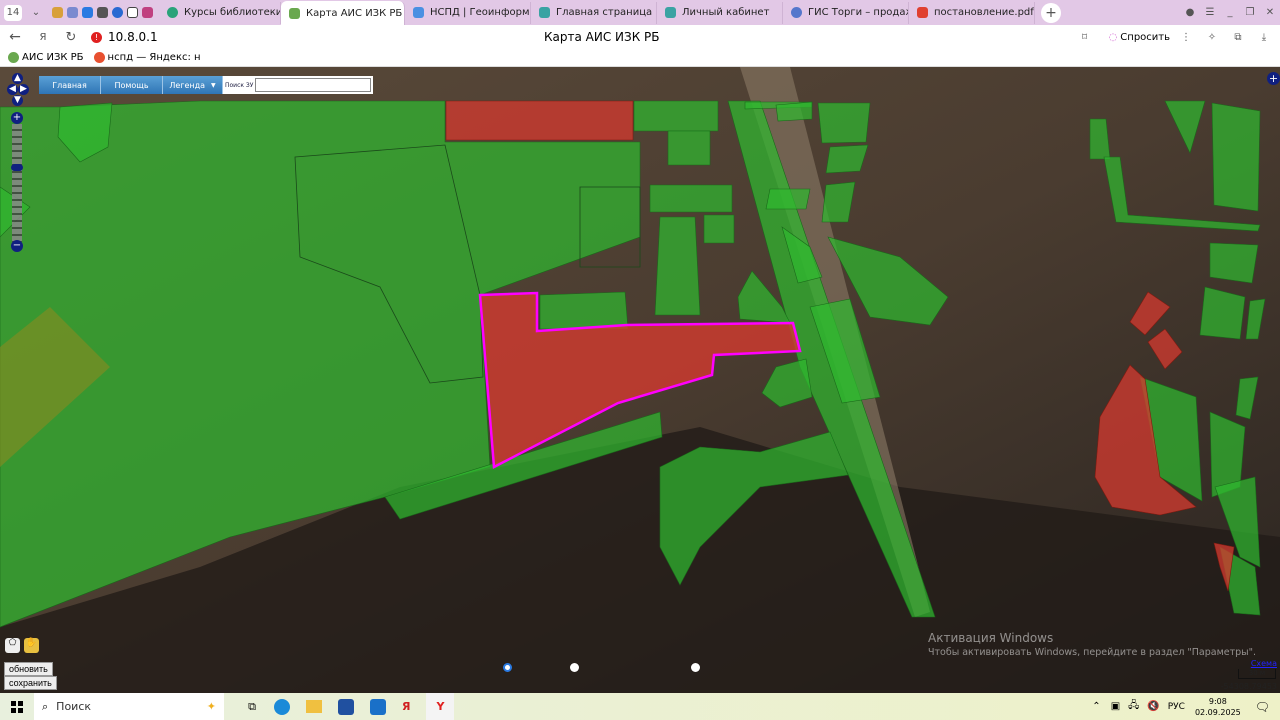  I want to click on refresh-button: обновить, so click(28, 669).